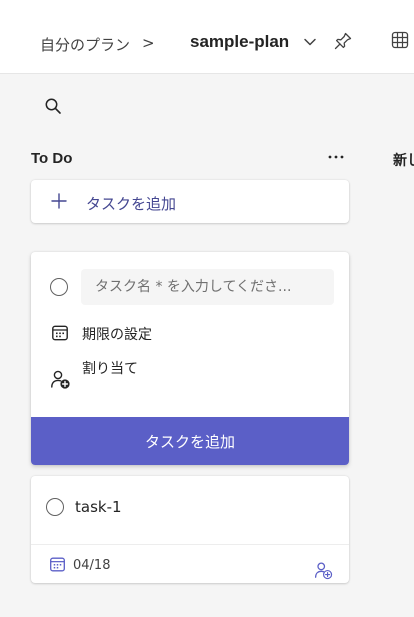  I want to click on set-due-date-button: 期限の設定, so click(117, 334).